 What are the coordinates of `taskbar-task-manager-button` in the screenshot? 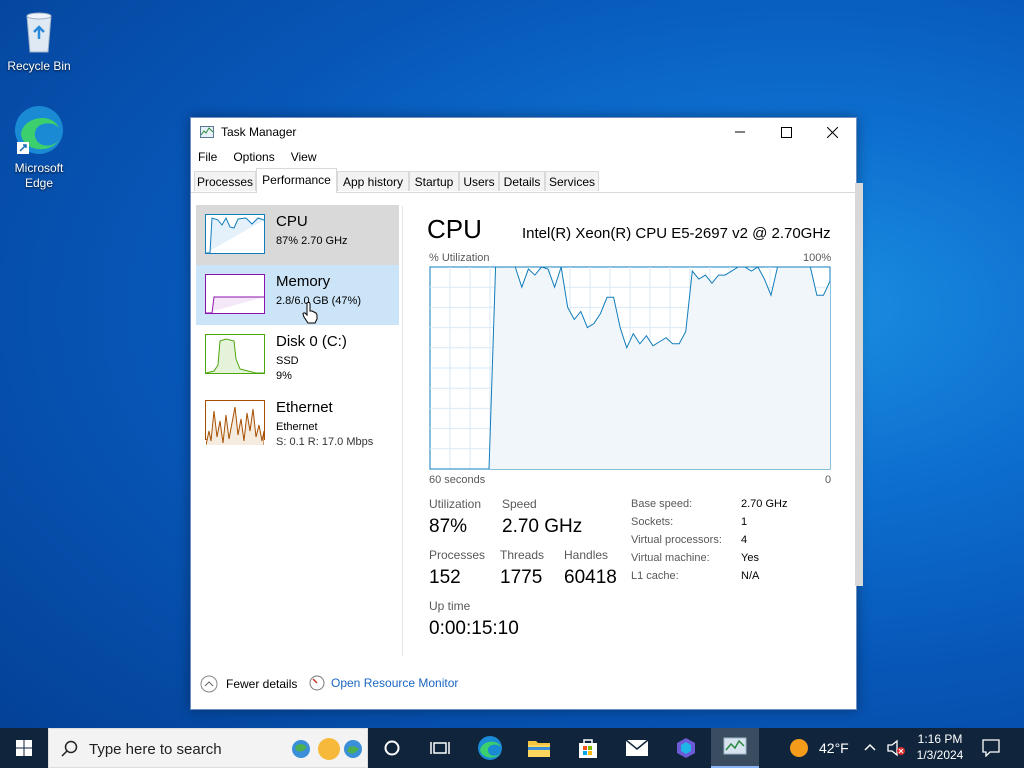 It's located at (735, 748).